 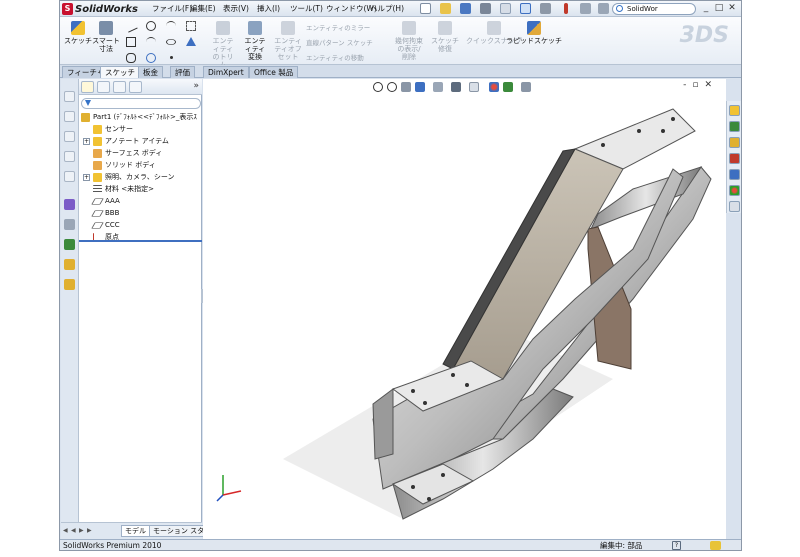 I want to click on product-name: SolidWorks Premium 2010, so click(x=112, y=545).